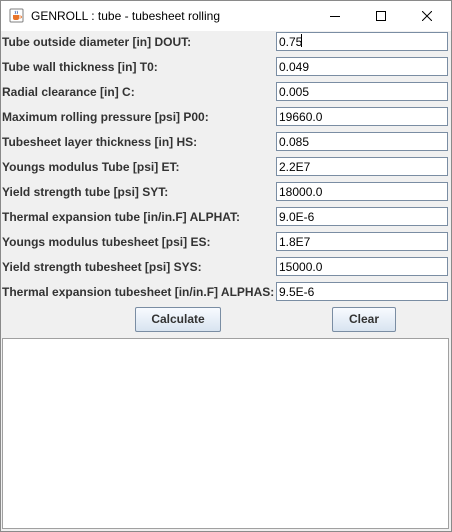 The height and width of the screenshot is (532, 452). I want to click on syt-field, so click(362, 191).